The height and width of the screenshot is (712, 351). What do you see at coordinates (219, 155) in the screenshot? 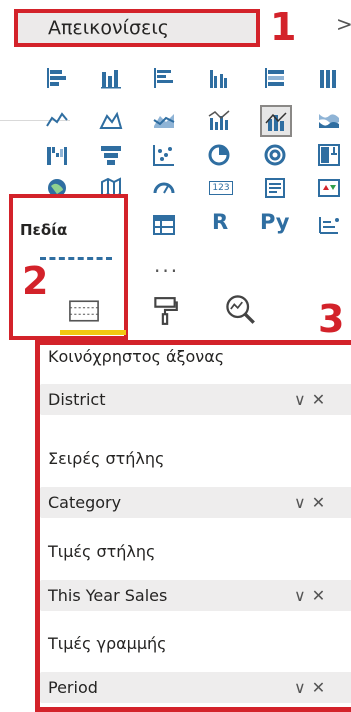
I see `pie-chart-icon` at bounding box center [219, 155].